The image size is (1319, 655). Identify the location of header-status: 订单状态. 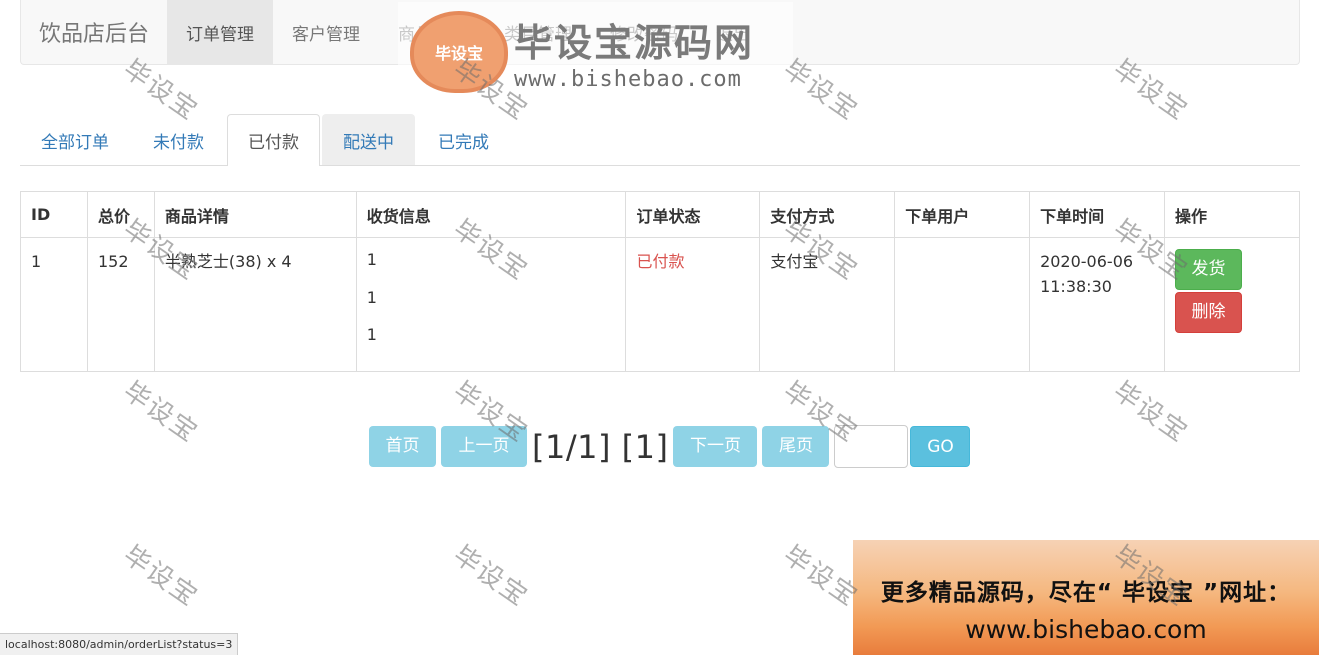
(693, 214).